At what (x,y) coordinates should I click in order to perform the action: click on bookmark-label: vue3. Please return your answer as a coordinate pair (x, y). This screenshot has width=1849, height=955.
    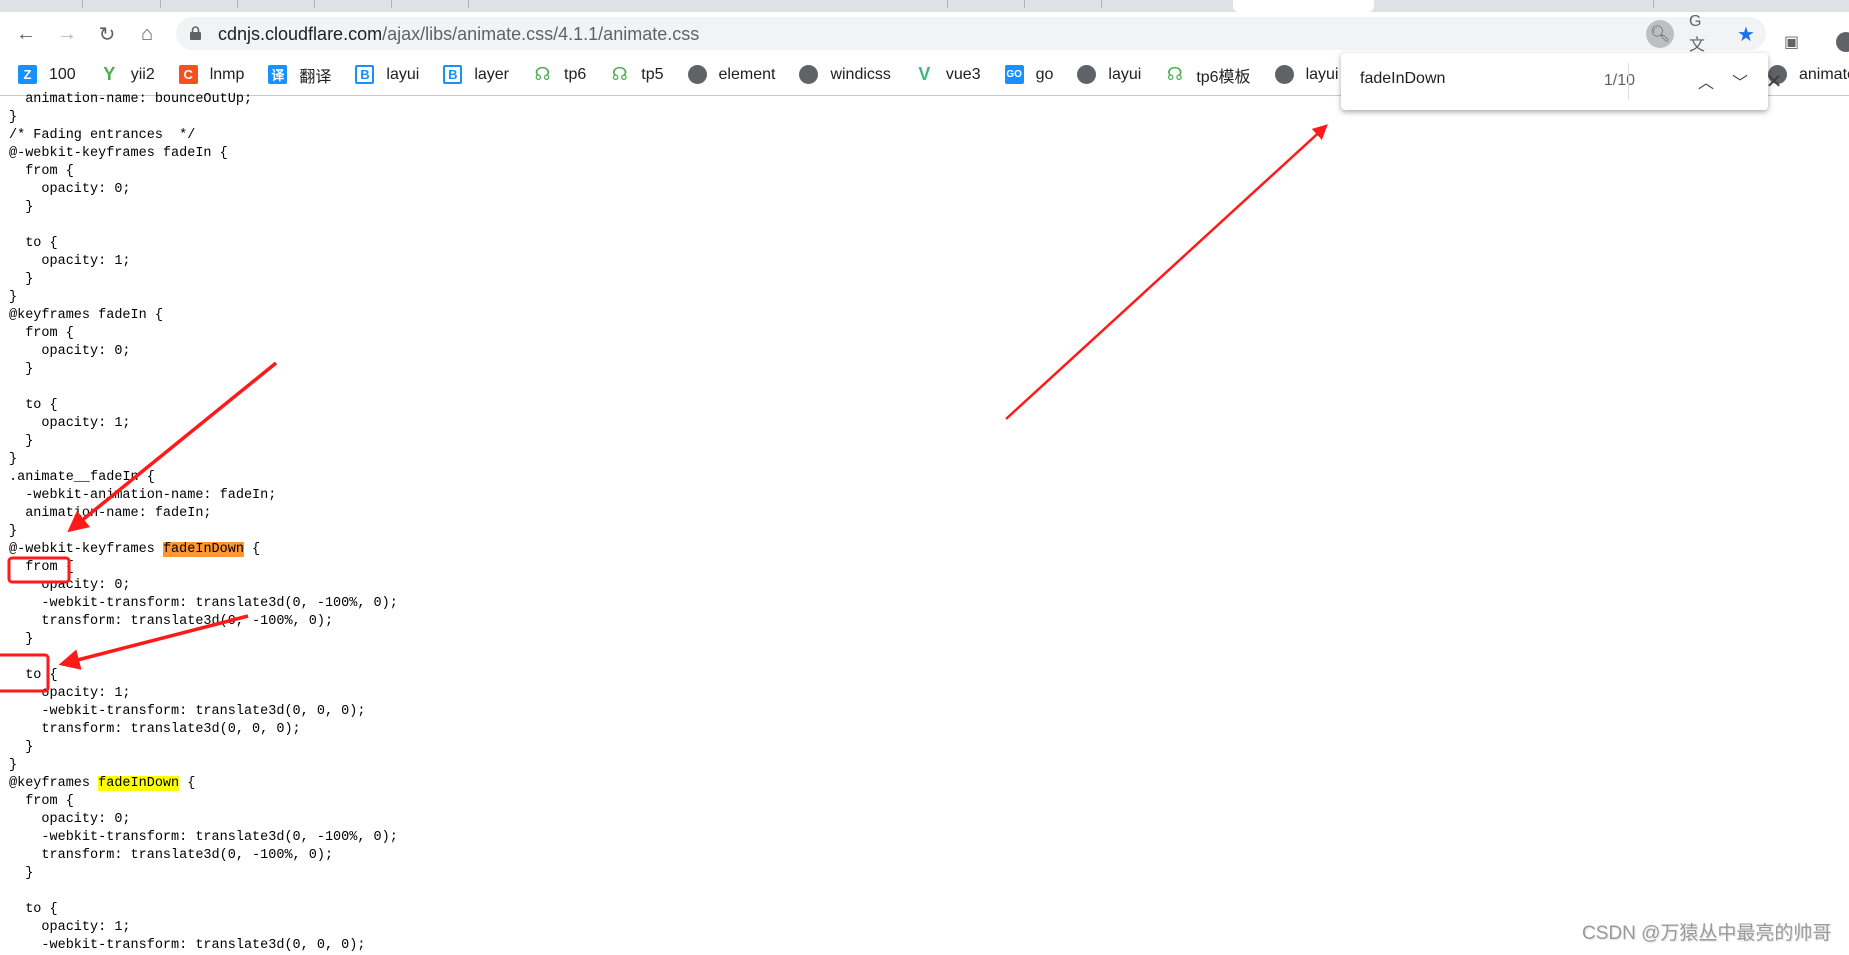
    Looking at the image, I should click on (963, 74).